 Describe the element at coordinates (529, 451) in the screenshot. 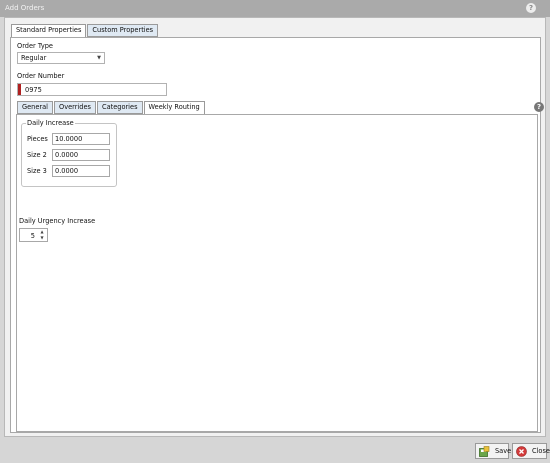

I see `close-button: Close` at that location.